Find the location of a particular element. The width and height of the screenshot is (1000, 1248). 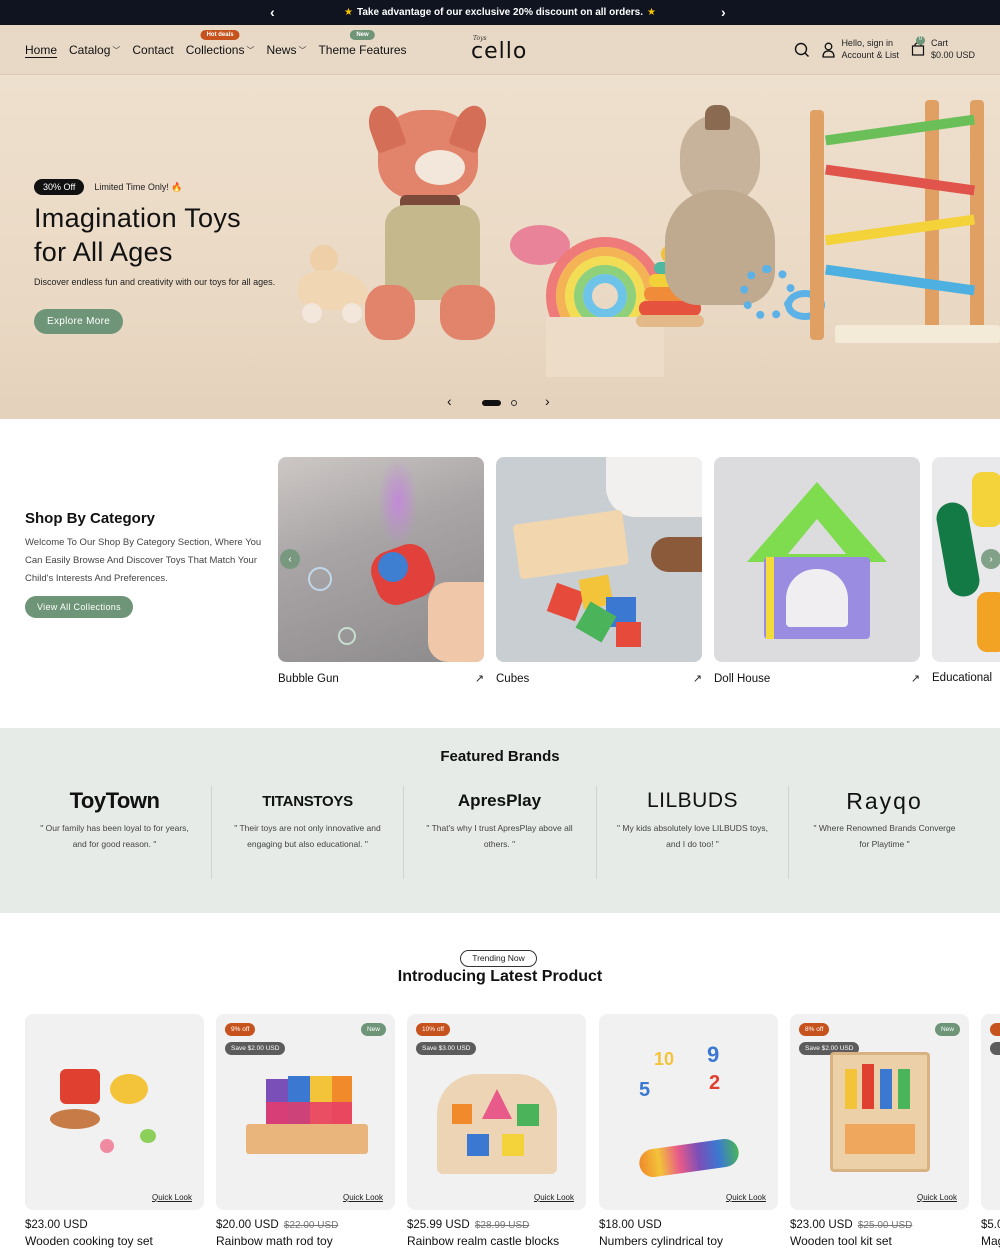

product-image: 9% off Save $2.00 USD New Quick Look is located at coordinates (305, 1112).